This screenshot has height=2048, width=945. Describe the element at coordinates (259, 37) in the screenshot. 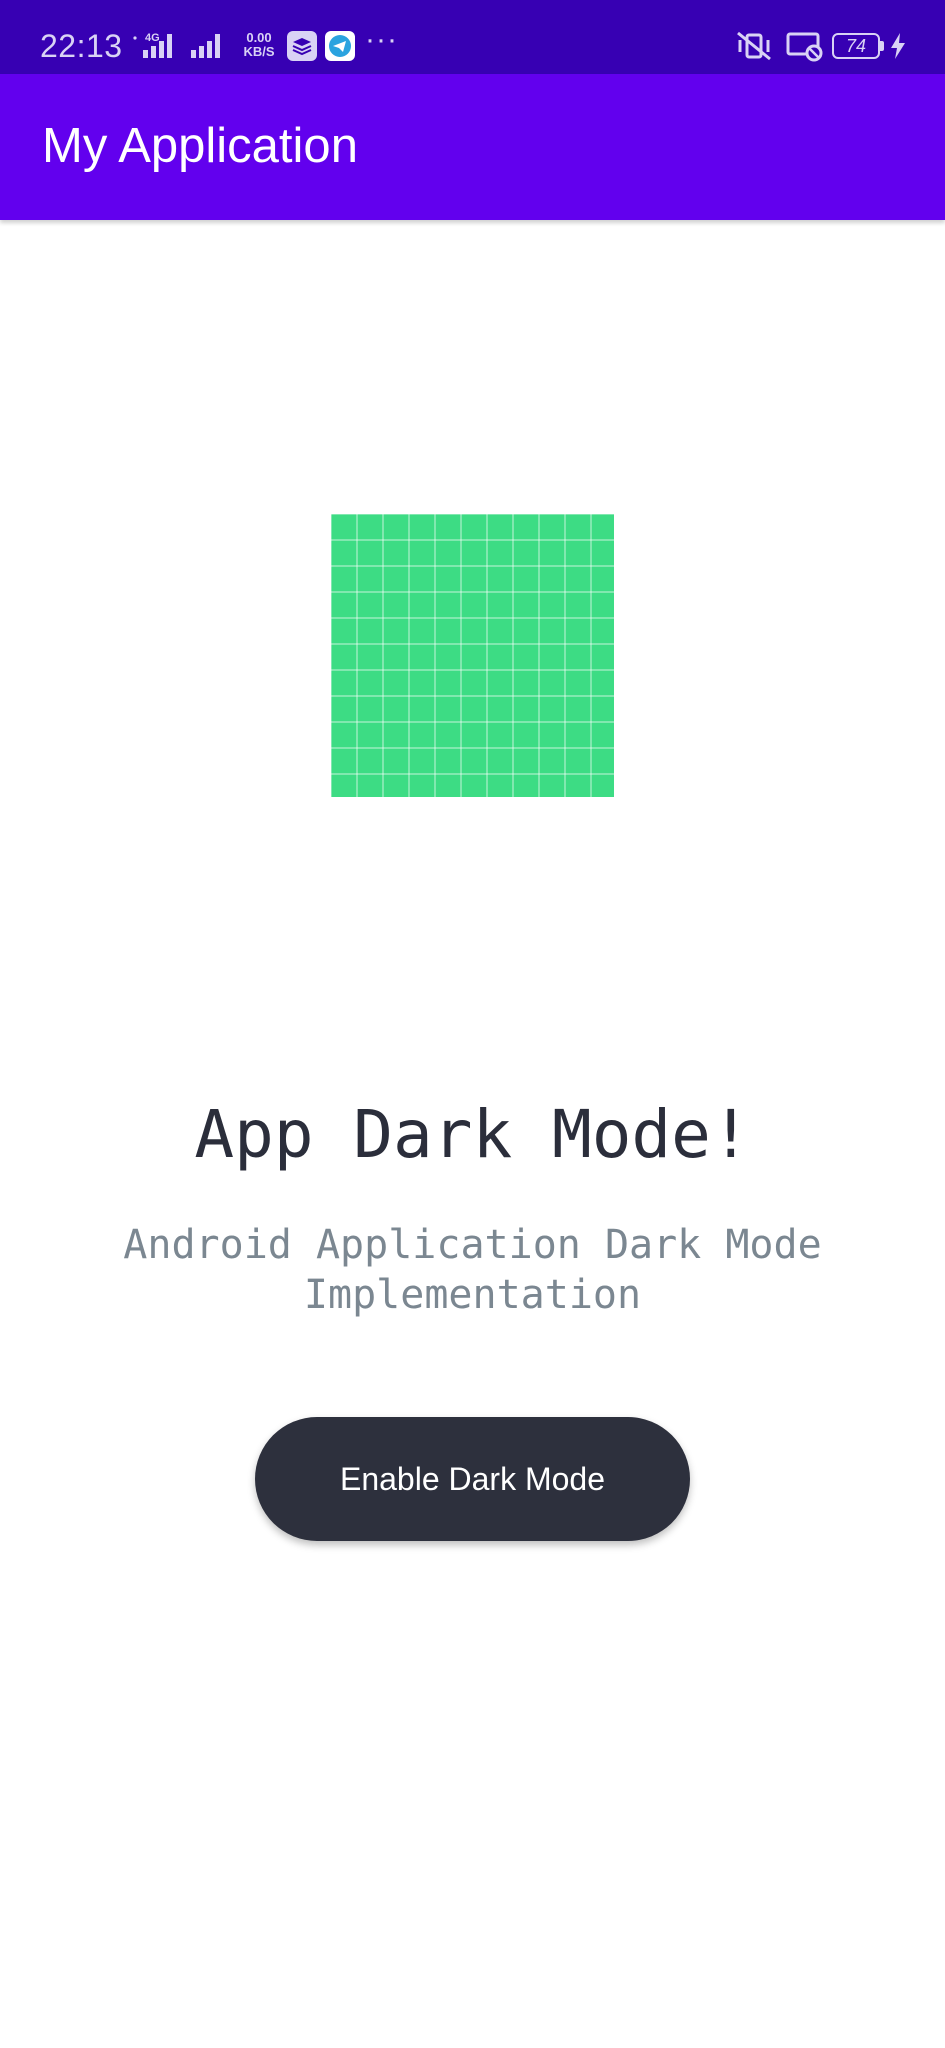

I see `net-speed-value: 0.00` at that location.